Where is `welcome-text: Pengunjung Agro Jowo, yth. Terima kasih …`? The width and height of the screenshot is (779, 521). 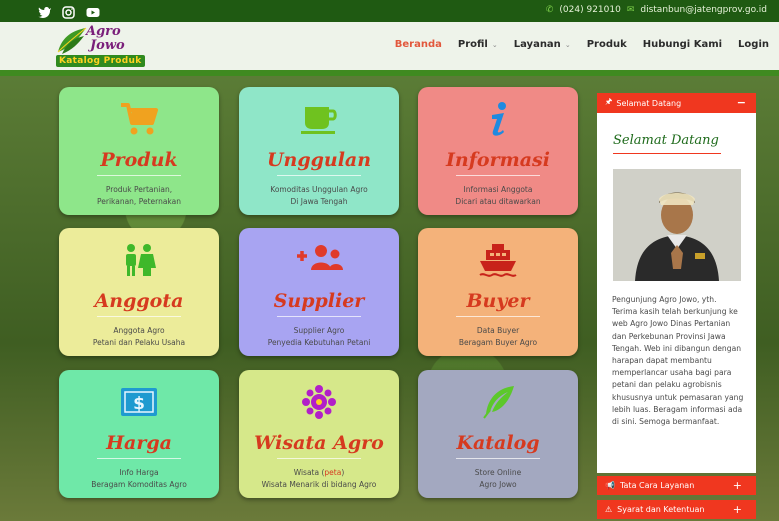
welcome-text: Pengunjung Agro Jowo, yth. Terima kasih … is located at coordinates (678, 361).